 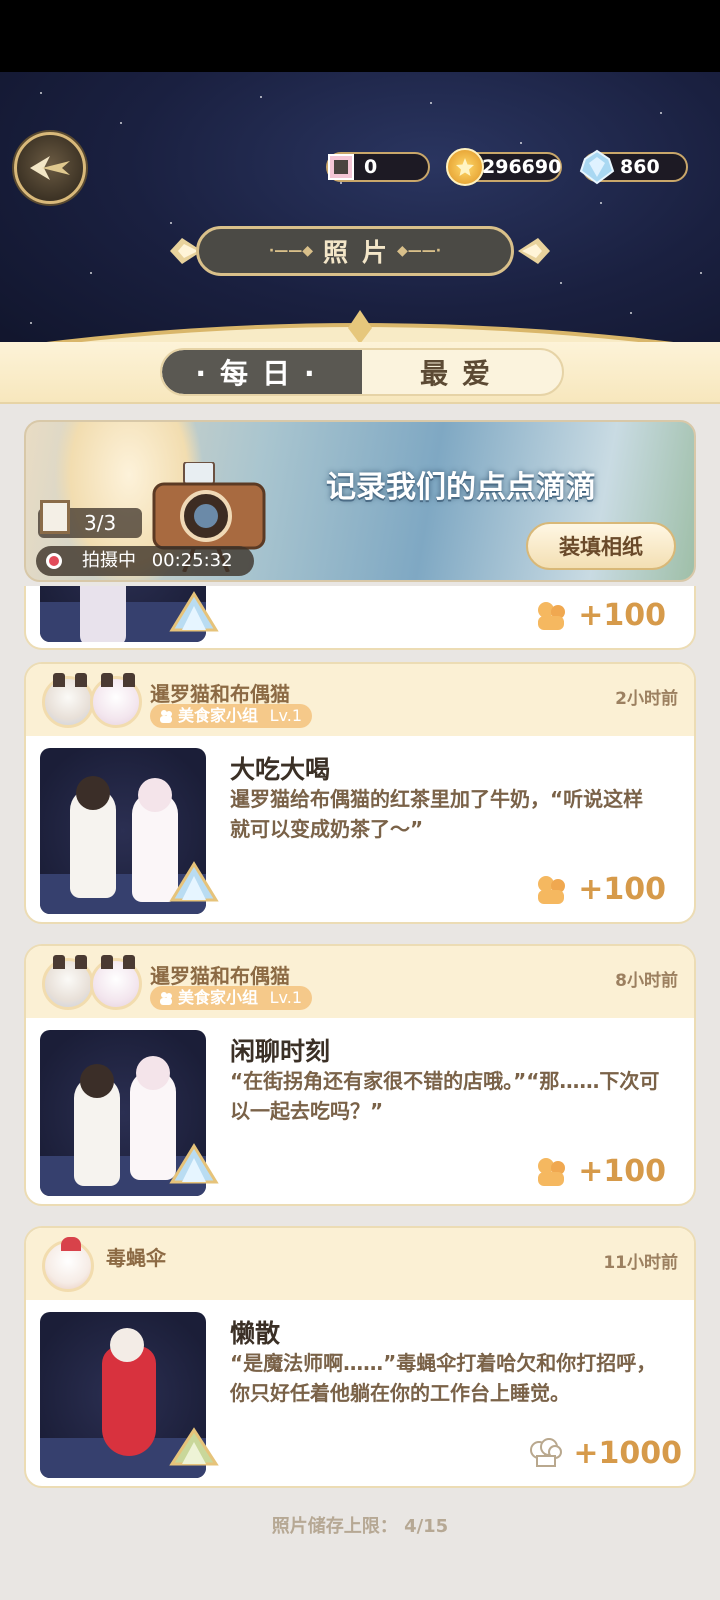 I want to click on load-photo-paper-button: 装填相纸, so click(x=601, y=546).